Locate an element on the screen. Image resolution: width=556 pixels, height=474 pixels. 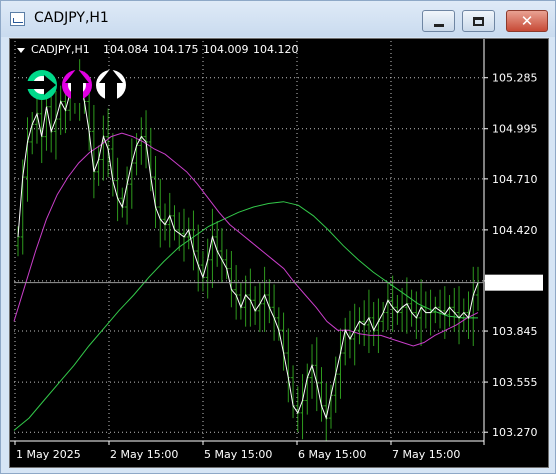
time-tick-label: 1 May 2025 is located at coordinates (48, 454).